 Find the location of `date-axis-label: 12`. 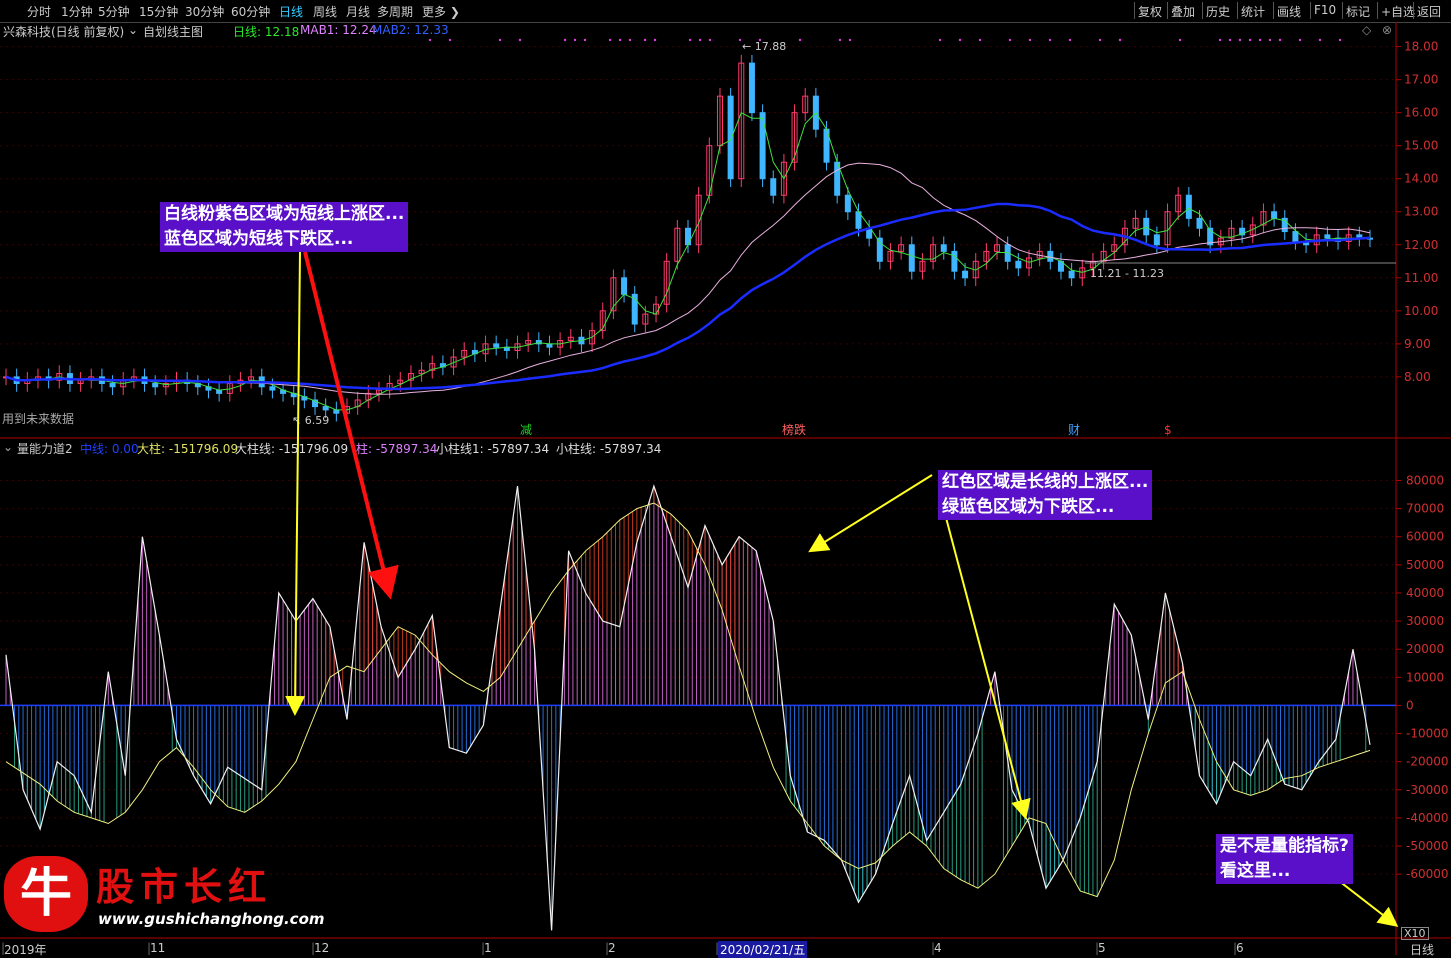

date-axis-label: 12 is located at coordinates (322, 948).